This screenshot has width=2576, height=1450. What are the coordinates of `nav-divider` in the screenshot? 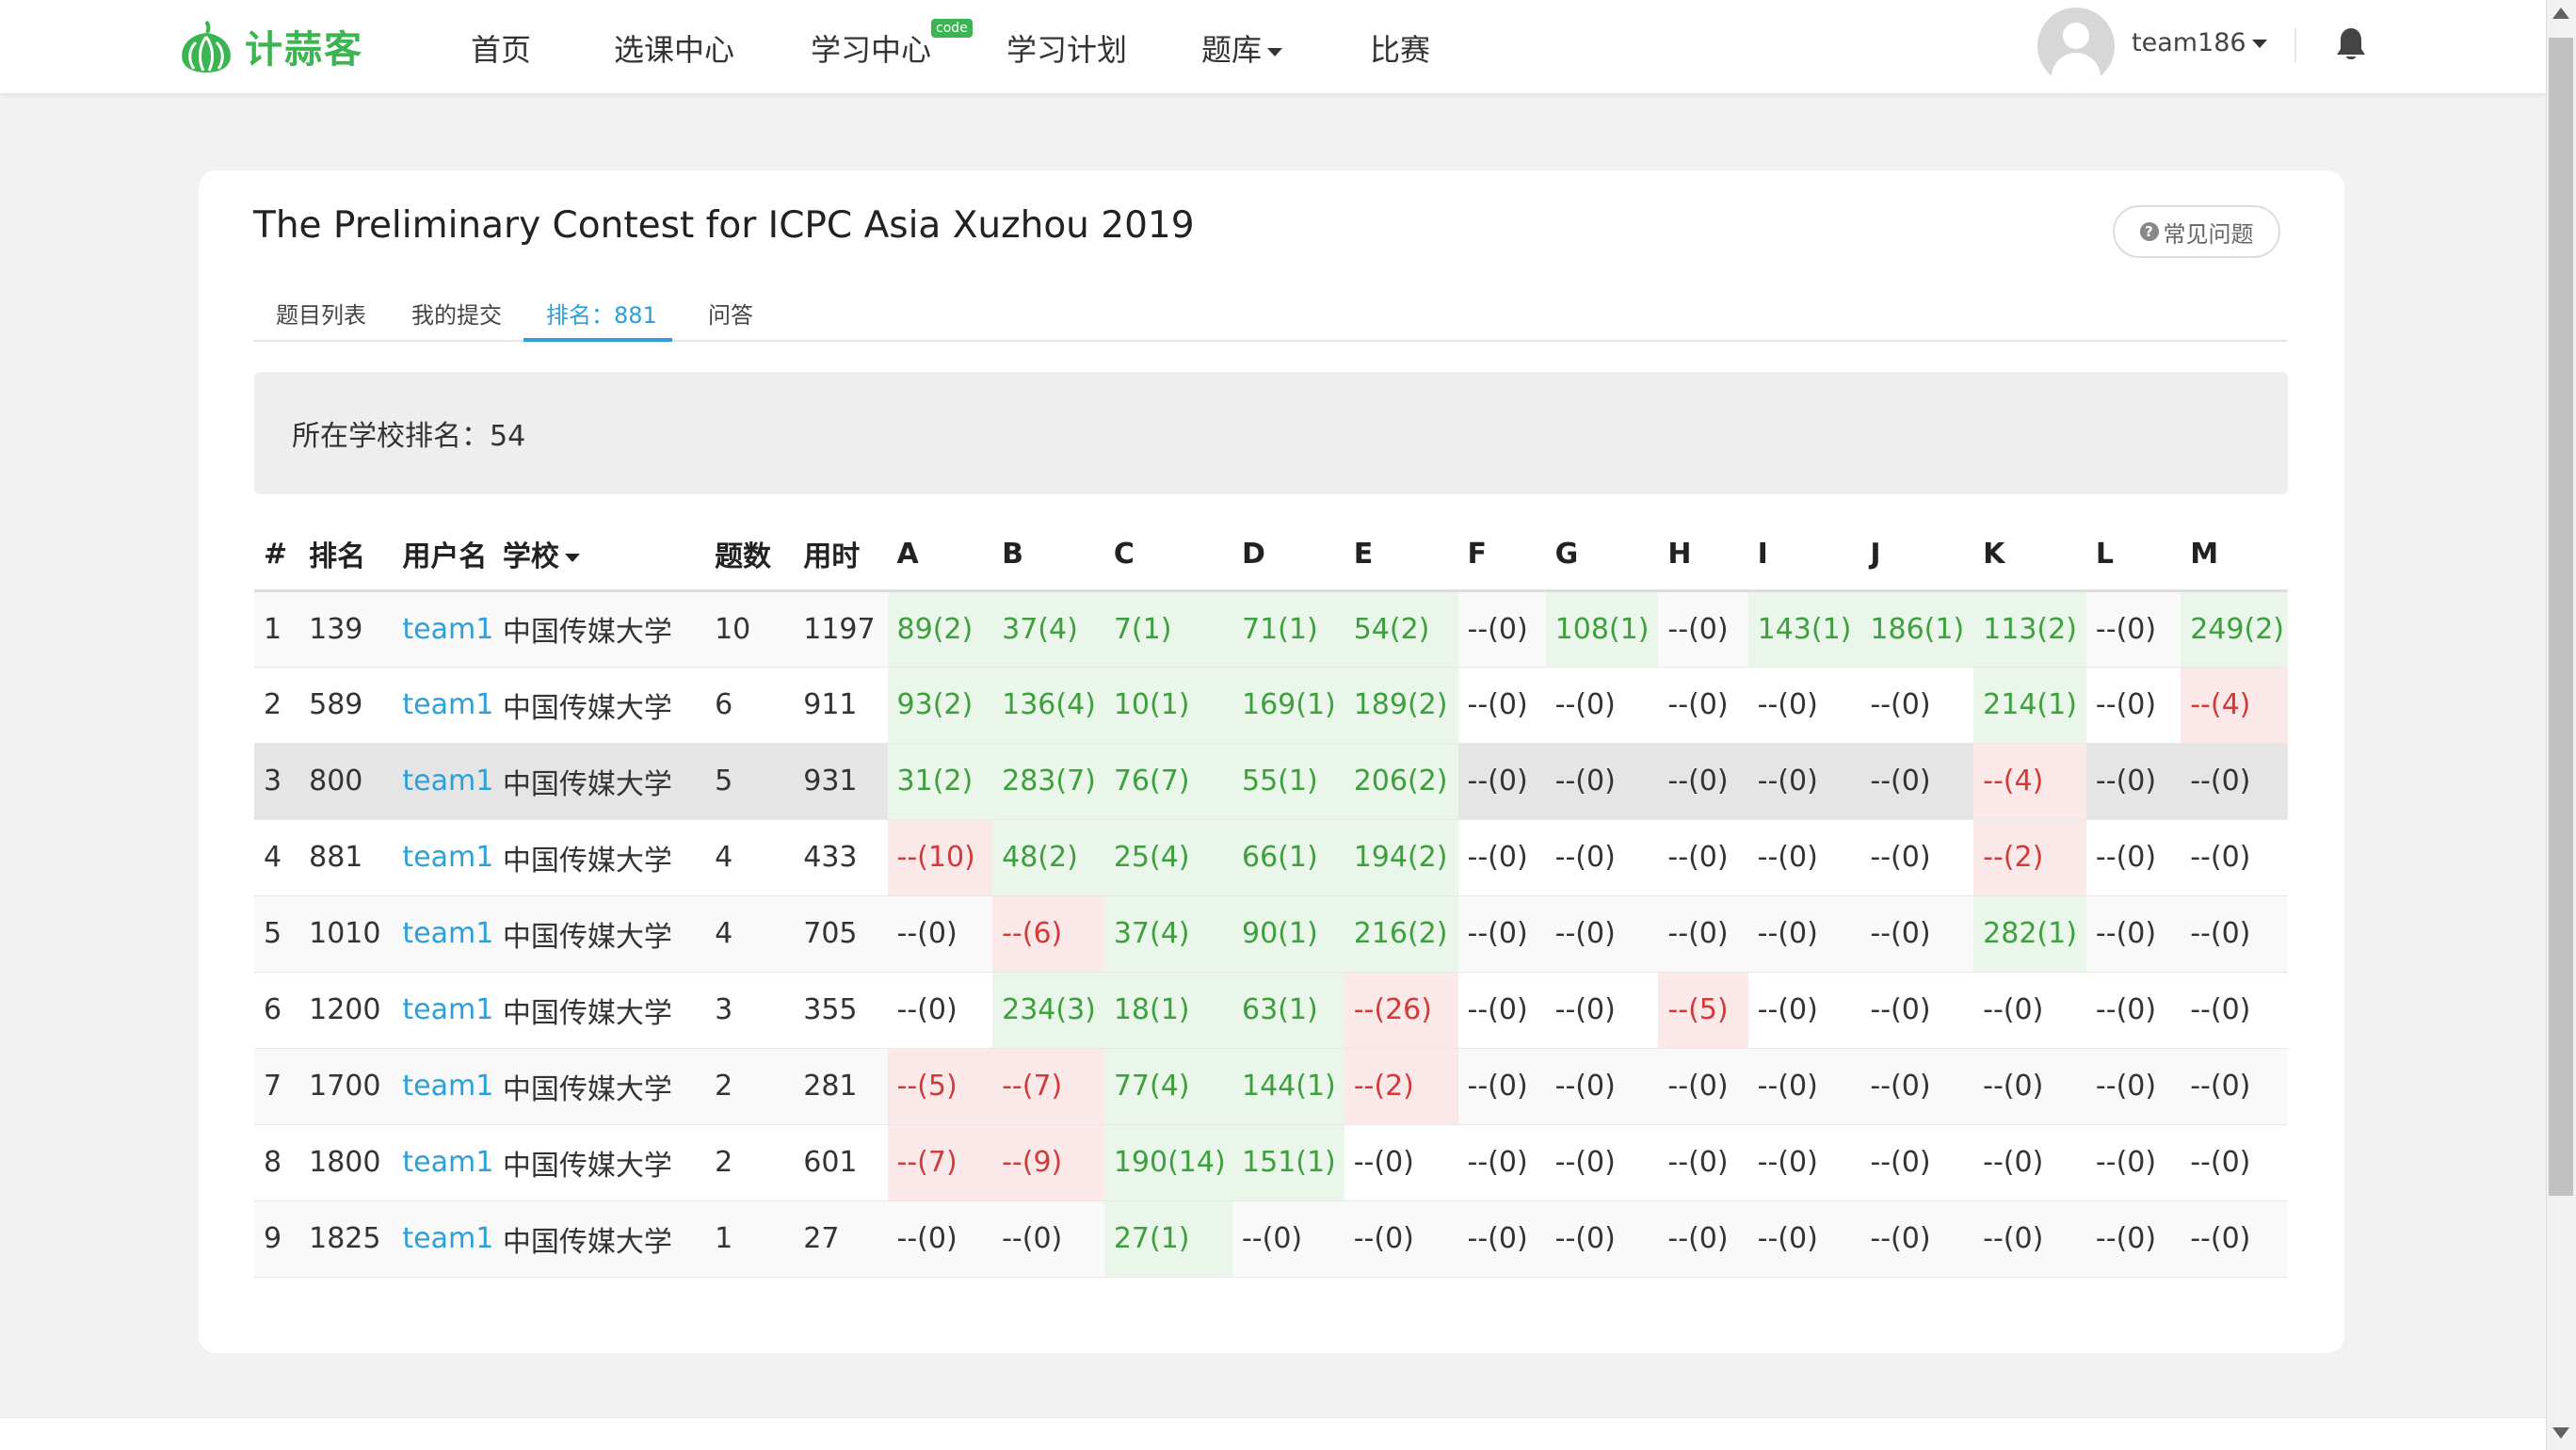 It's located at (2295, 45).